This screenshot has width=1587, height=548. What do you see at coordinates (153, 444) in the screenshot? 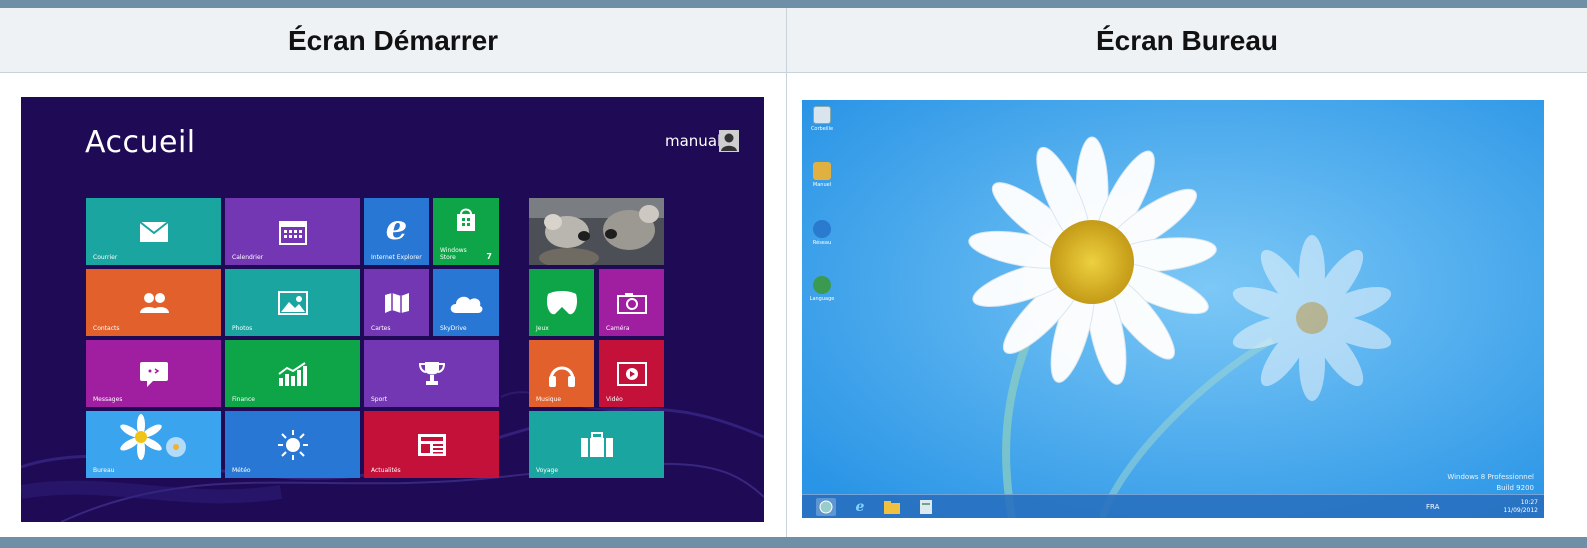
I see `tile-bureau: Bureau` at bounding box center [153, 444].